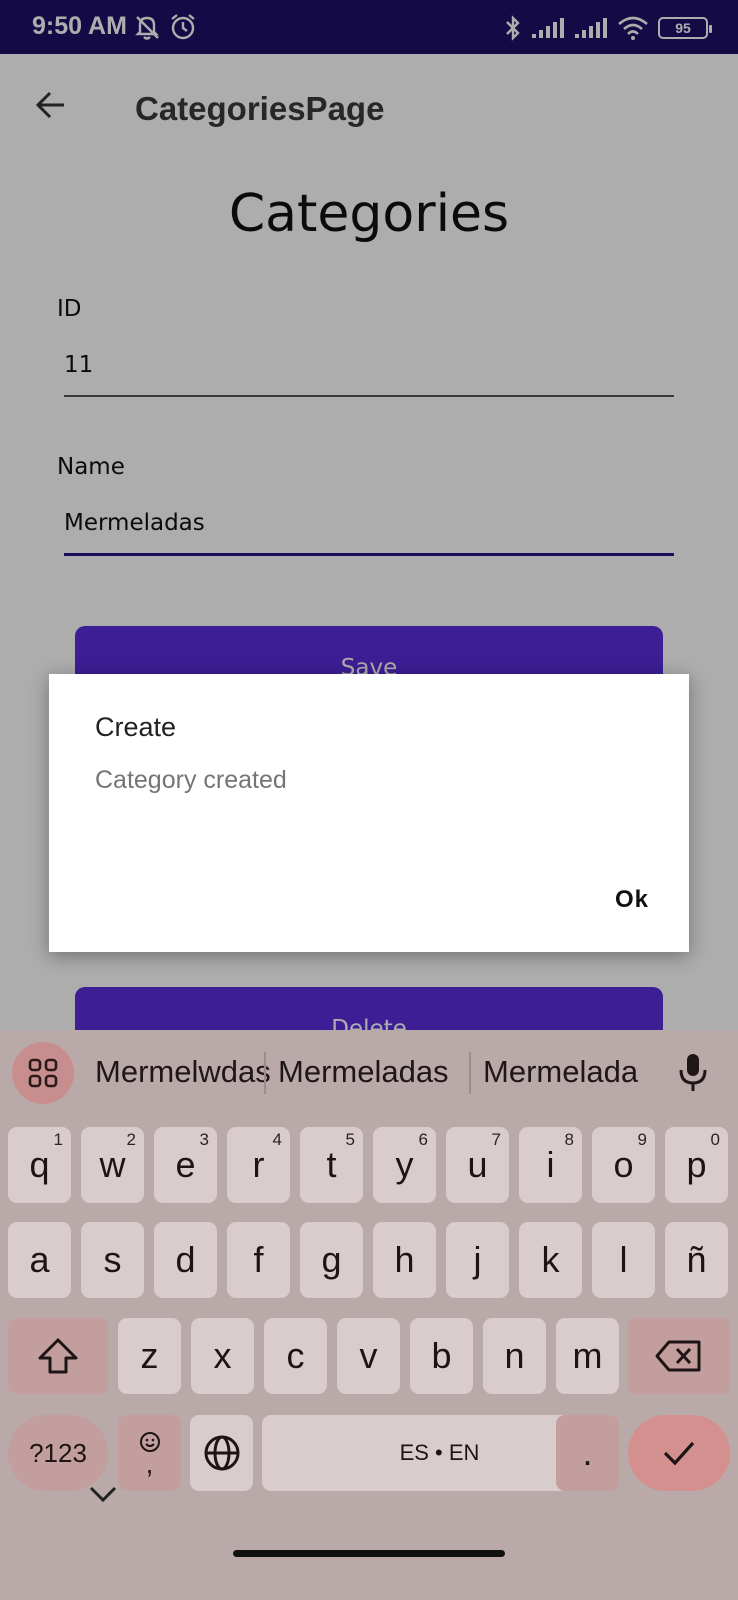 The width and height of the screenshot is (738, 1600). I want to click on key-label: m, so click(587, 1355).